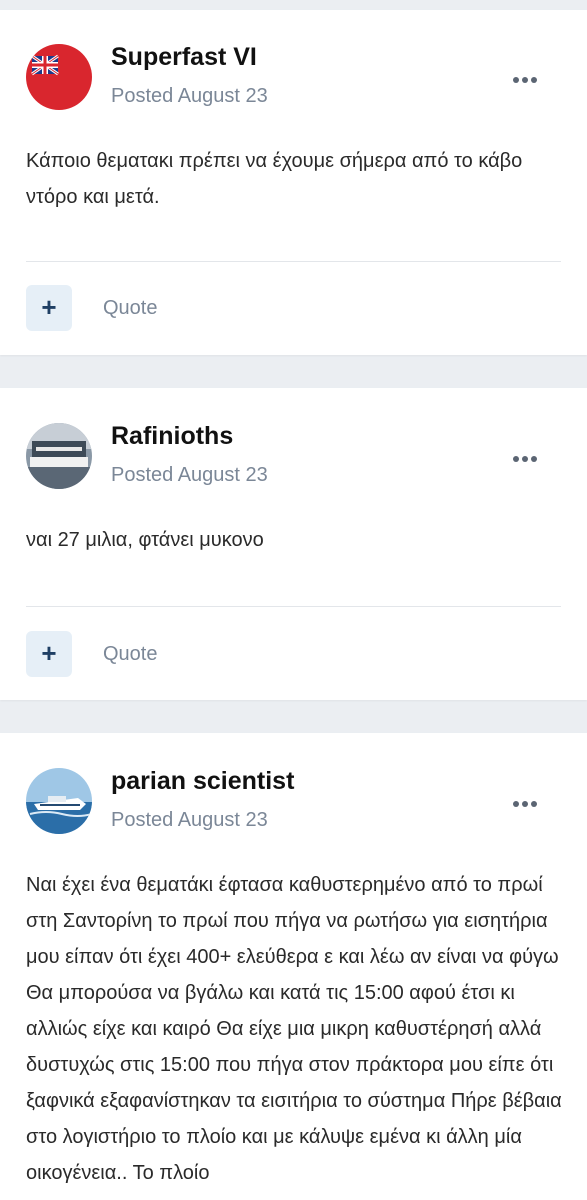 The image size is (587, 1200). What do you see at coordinates (202, 781) in the screenshot?
I see `author-name: parian scientist` at bounding box center [202, 781].